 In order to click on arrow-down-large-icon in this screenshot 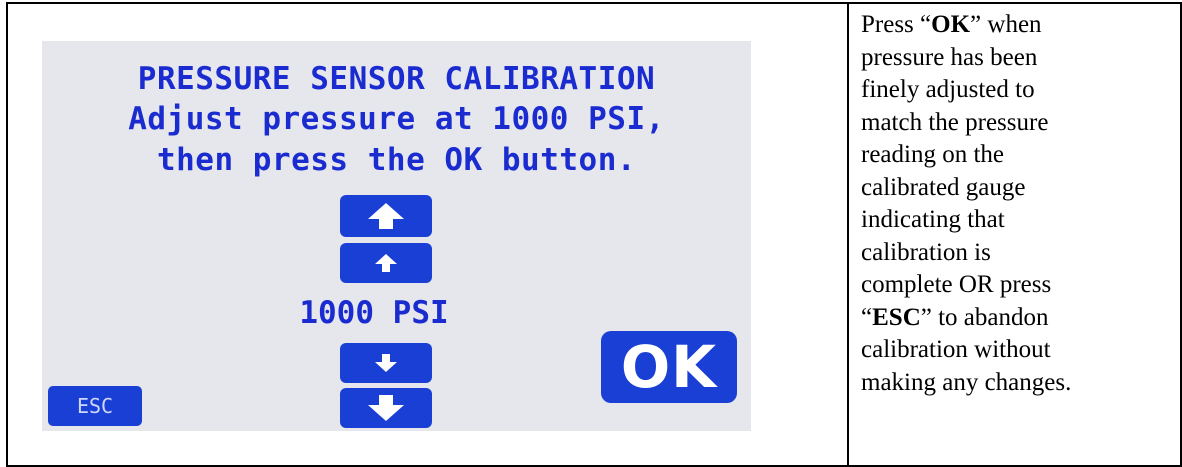, I will do `click(386, 408)`.